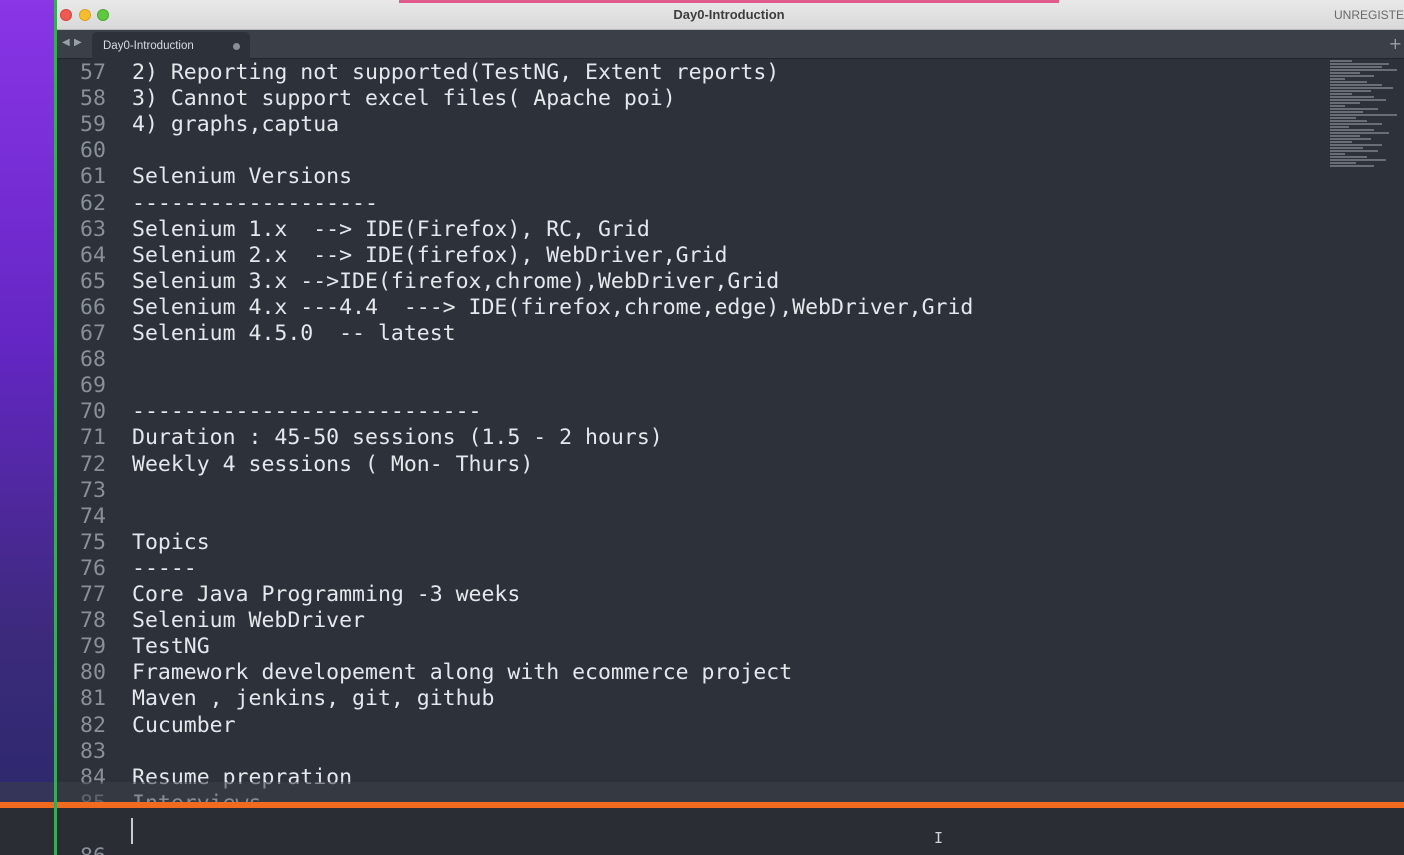 Image resolution: width=1404 pixels, height=855 pixels. What do you see at coordinates (171, 647) in the screenshot?
I see `line-text: TestNG` at bounding box center [171, 647].